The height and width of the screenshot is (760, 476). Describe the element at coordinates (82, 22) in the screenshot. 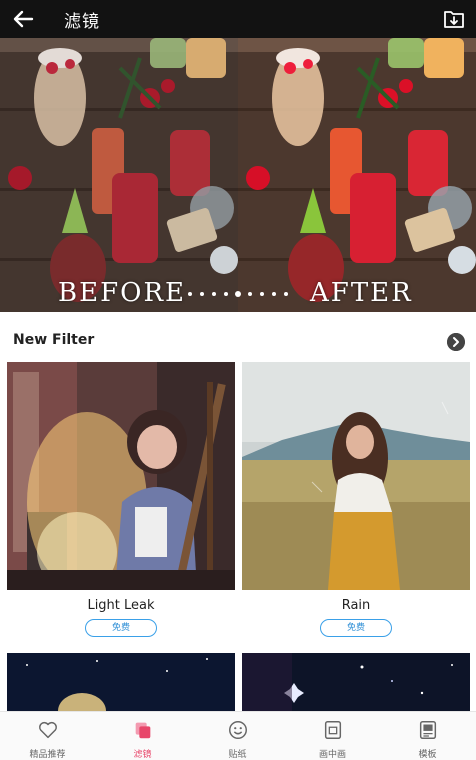

I see `page-title: 滤镜` at that location.